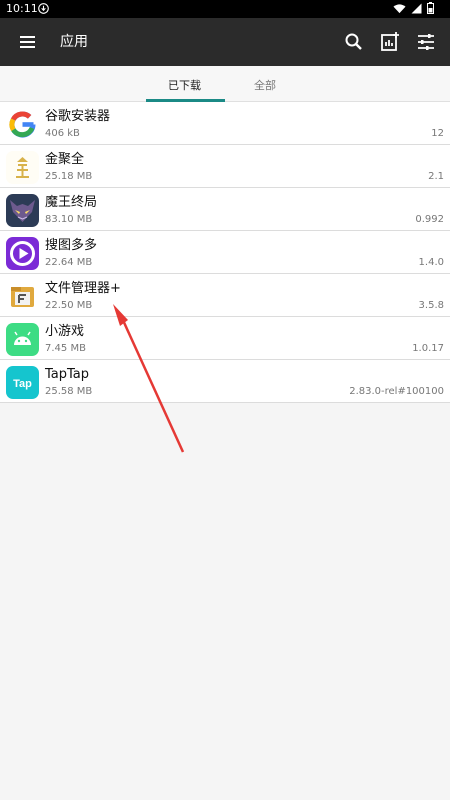 The image size is (450, 800). What do you see at coordinates (437, 133) in the screenshot?
I see `app-version: 12` at bounding box center [437, 133].